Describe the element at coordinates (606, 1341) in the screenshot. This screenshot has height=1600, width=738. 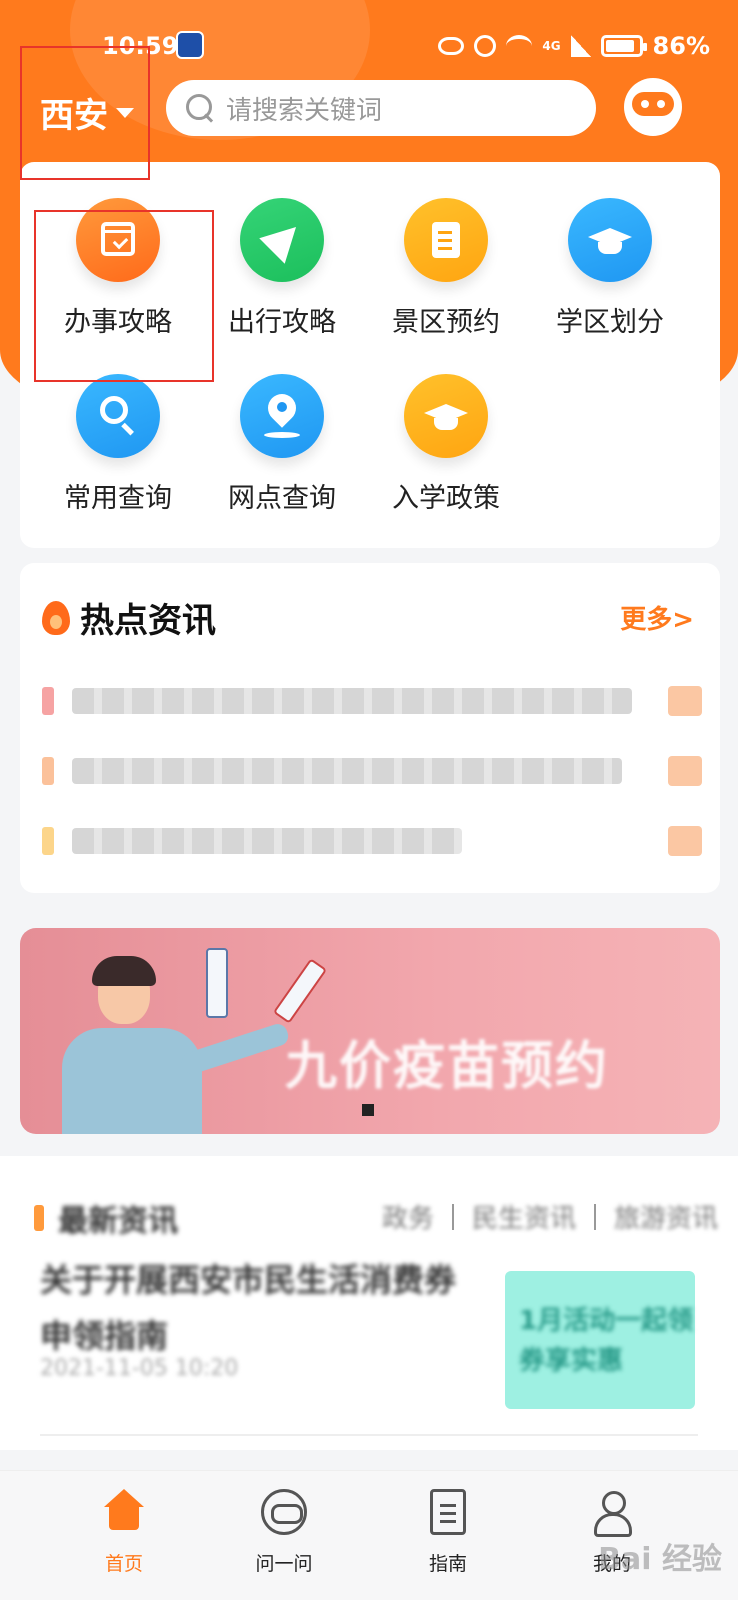
I see `thumbnail-text: 1月活动一起领券享实惠` at that location.